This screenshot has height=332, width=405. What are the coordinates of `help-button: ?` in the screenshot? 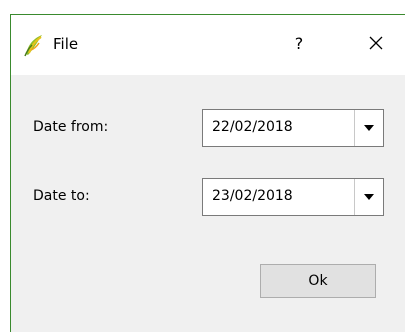 It's located at (299, 44).